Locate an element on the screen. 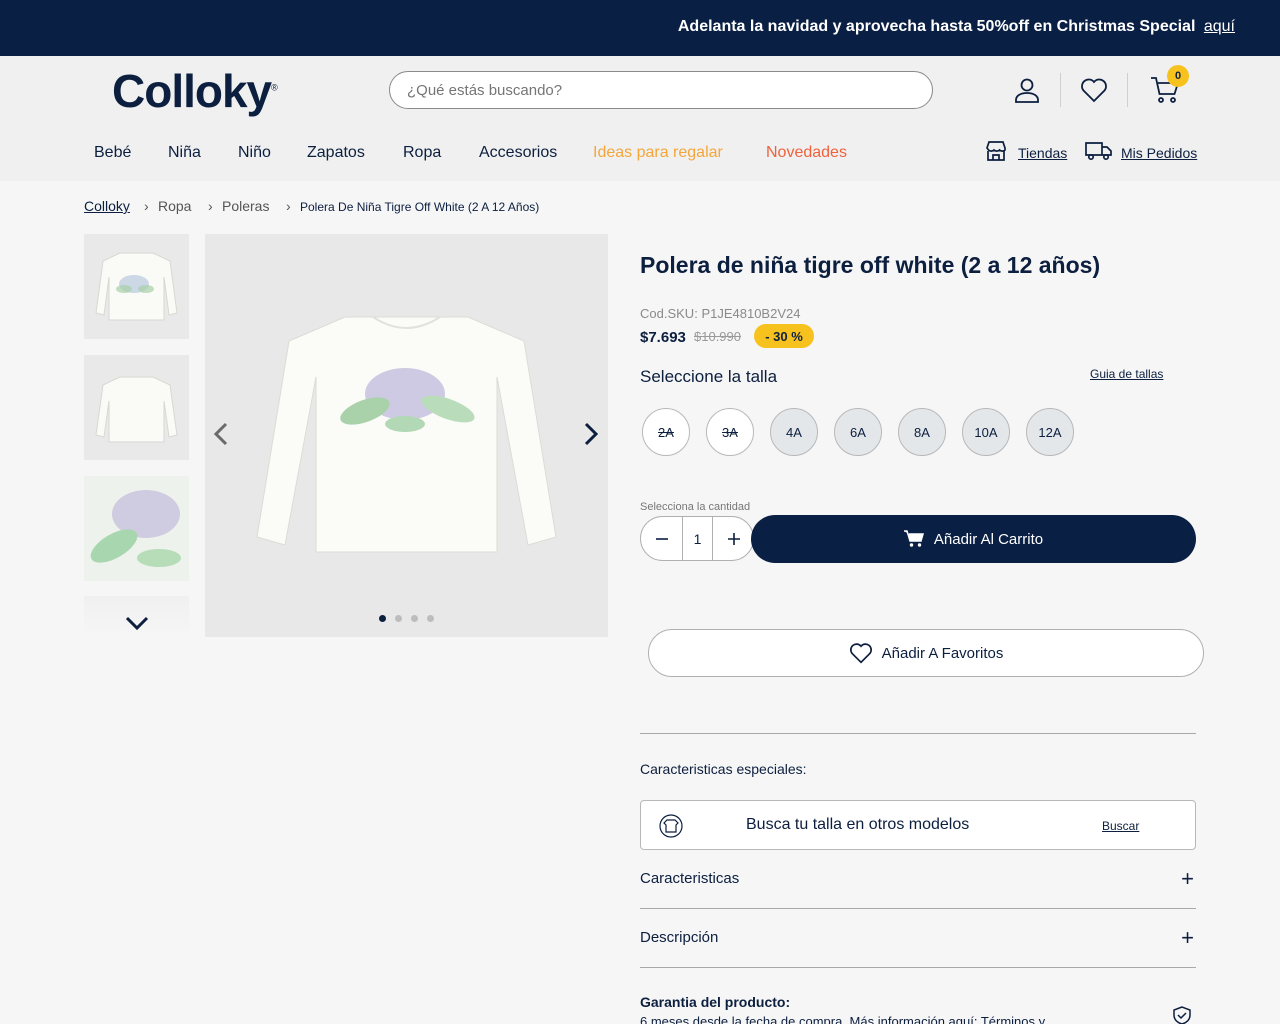 This screenshot has height=1024, width=1280. main-product-image is located at coordinates (406, 435).